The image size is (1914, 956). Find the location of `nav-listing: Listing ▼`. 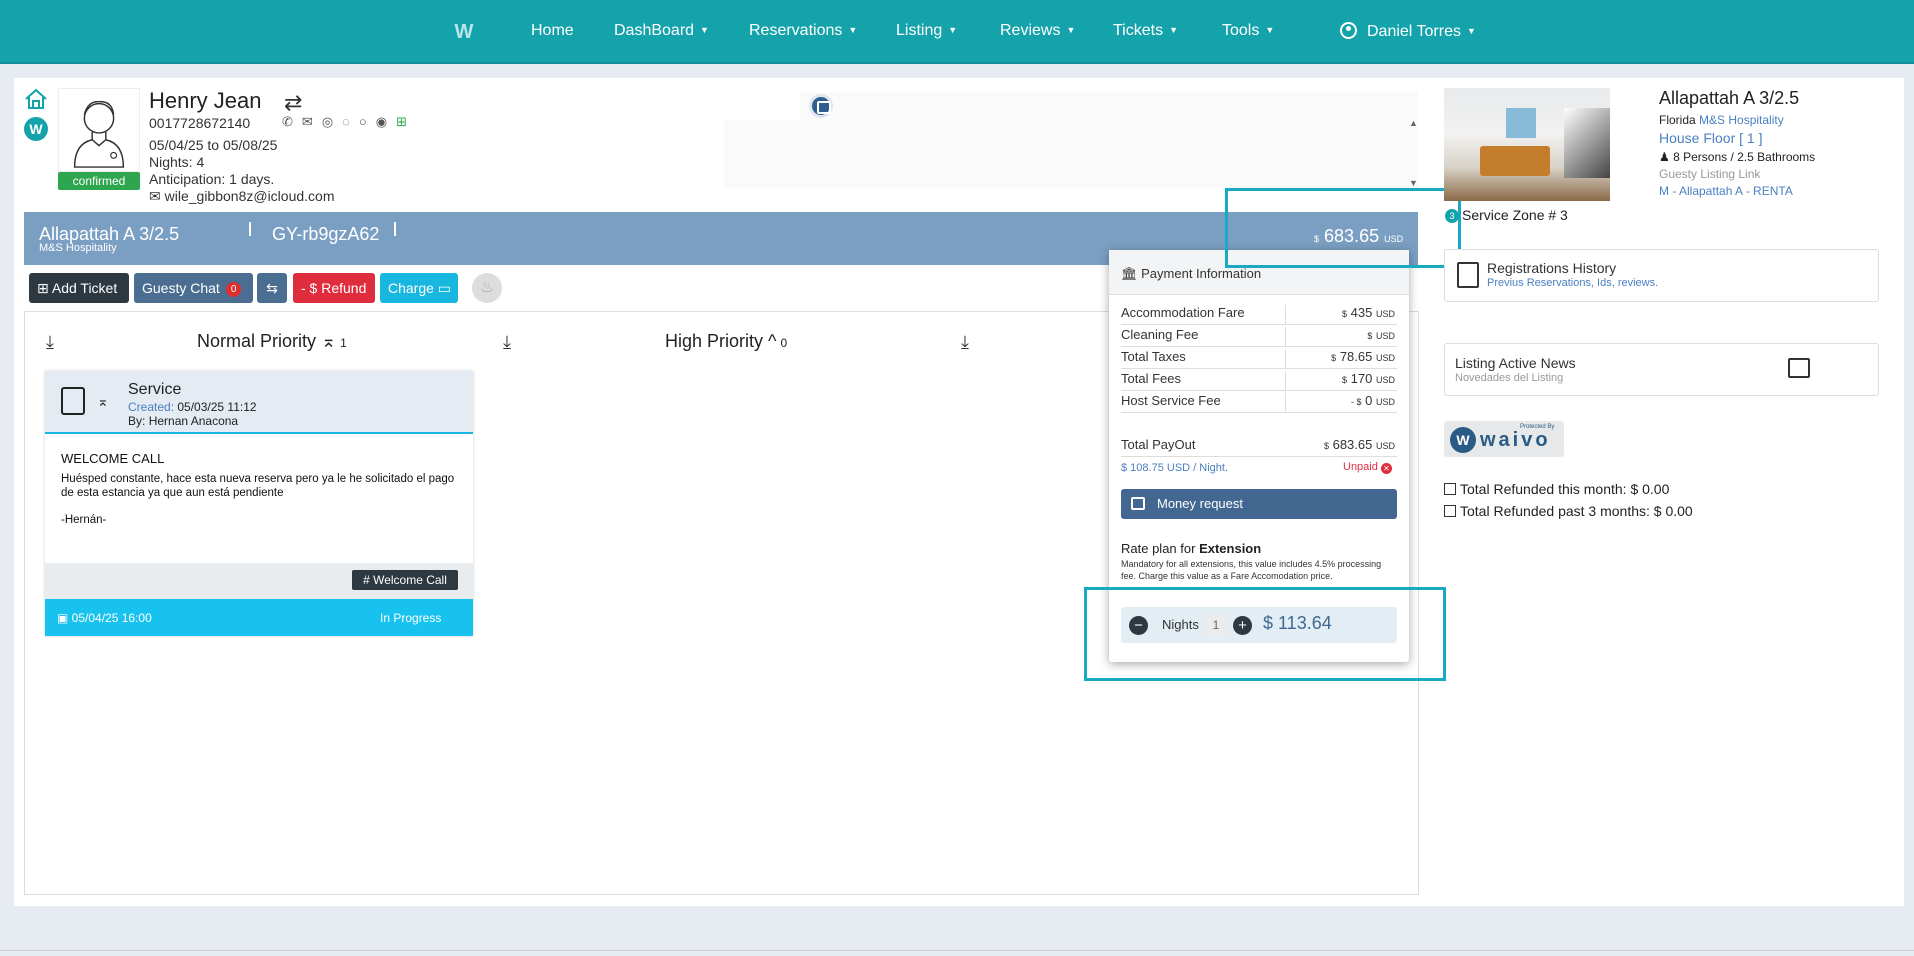

nav-listing: Listing ▼ is located at coordinates (926, 31).